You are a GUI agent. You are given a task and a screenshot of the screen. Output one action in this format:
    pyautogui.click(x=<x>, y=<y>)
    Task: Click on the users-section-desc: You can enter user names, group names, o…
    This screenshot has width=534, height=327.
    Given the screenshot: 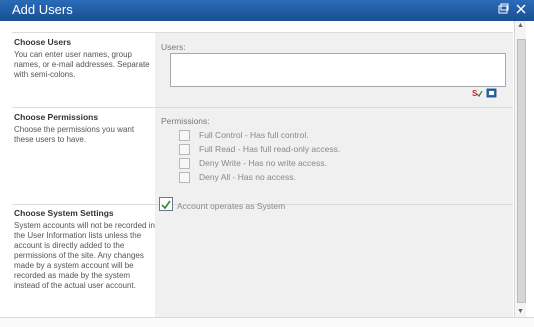 What is the action you would take?
    pyautogui.click(x=82, y=64)
    